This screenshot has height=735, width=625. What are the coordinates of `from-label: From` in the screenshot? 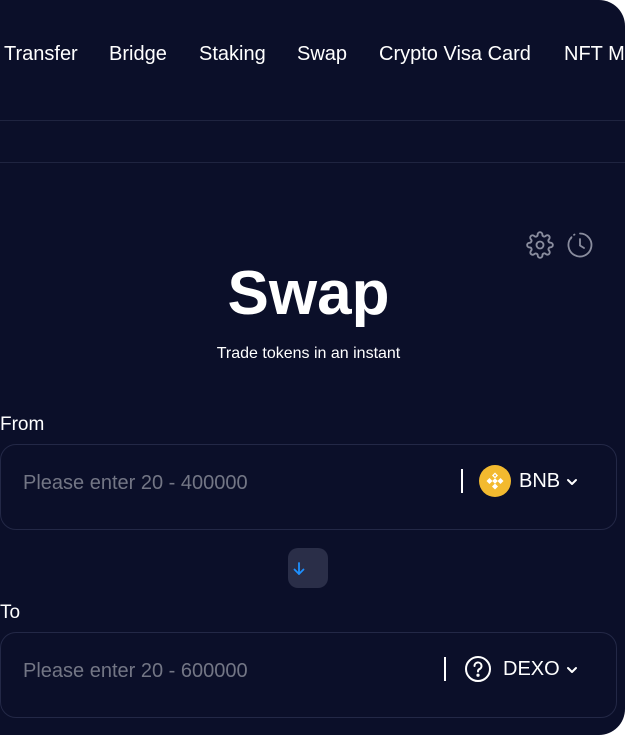 It's located at (22, 424).